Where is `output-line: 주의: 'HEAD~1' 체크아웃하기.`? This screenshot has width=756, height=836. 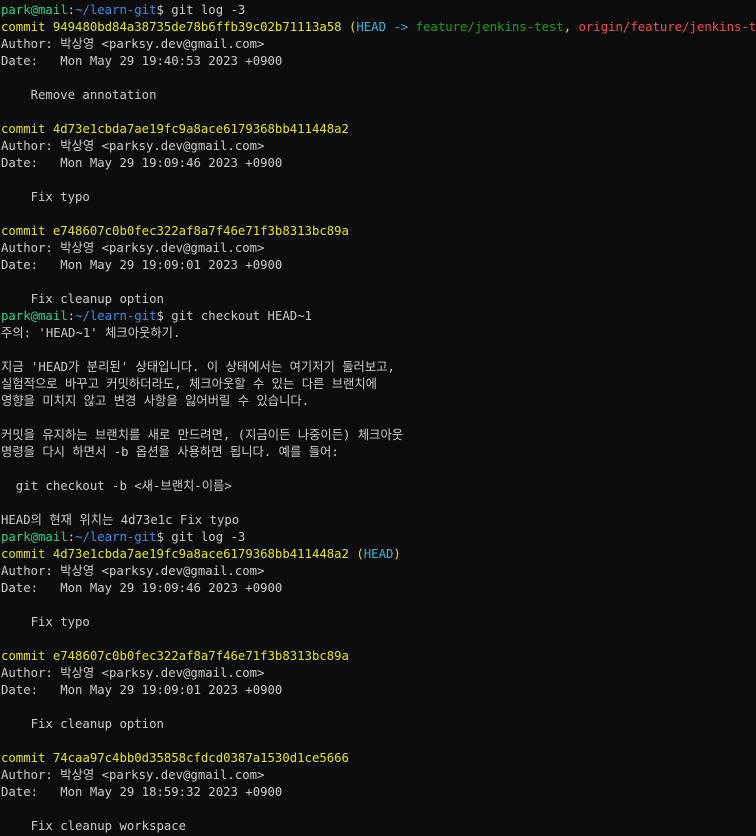
output-line: 주의: 'HEAD~1' 체크아웃하기. is located at coordinates (378, 333).